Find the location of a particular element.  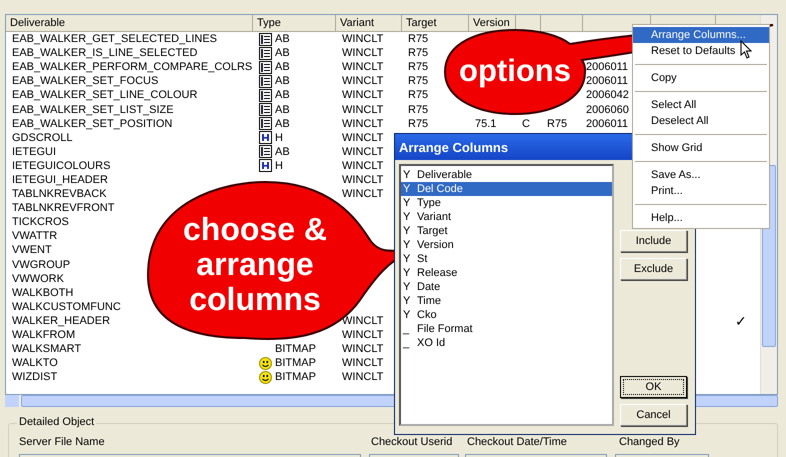

table-cell: EAB_WALKER_IS_LINE_SELECTED is located at coordinates (105, 53).